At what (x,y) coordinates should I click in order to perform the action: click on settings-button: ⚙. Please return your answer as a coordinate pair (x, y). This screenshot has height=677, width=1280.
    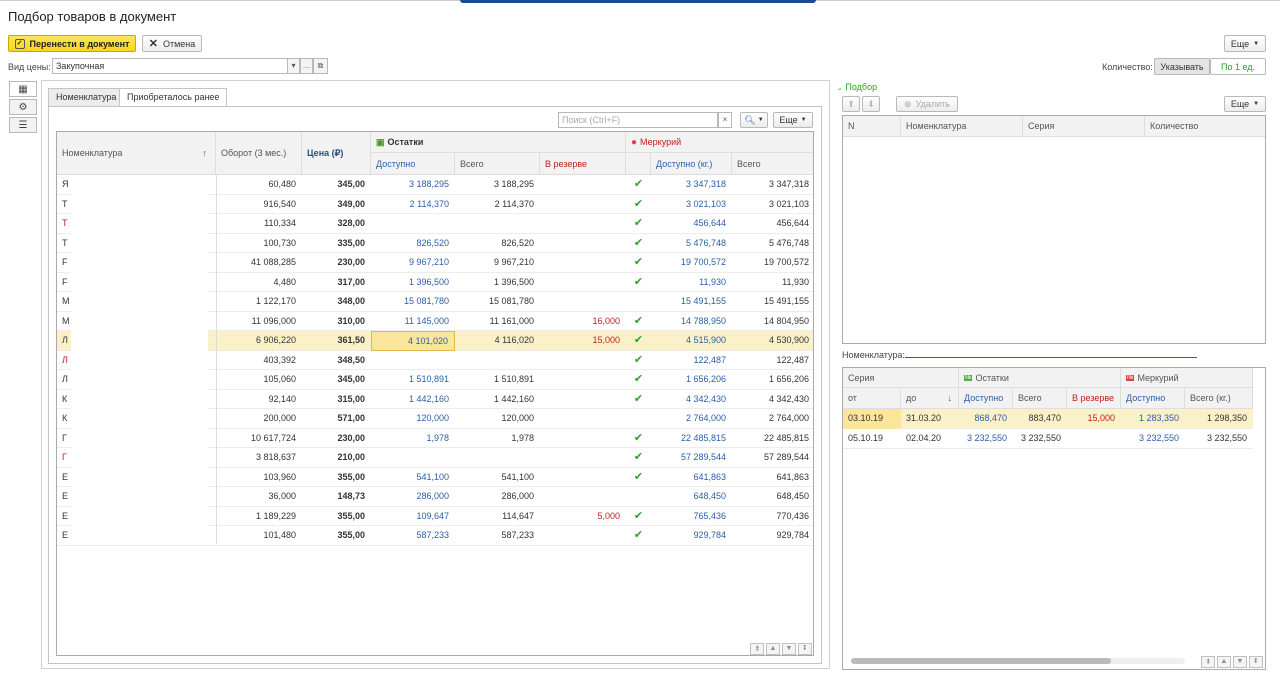
    Looking at the image, I should click on (23, 107).